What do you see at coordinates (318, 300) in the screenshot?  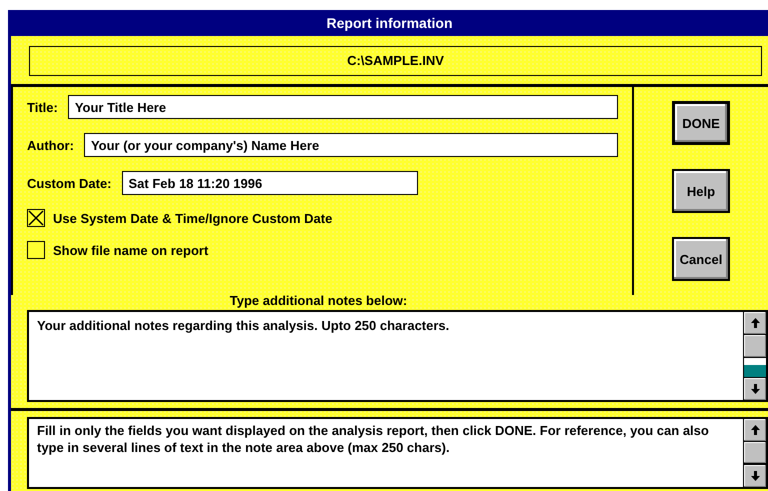 I see `notes-heading: Type additional notes below:` at bounding box center [318, 300].